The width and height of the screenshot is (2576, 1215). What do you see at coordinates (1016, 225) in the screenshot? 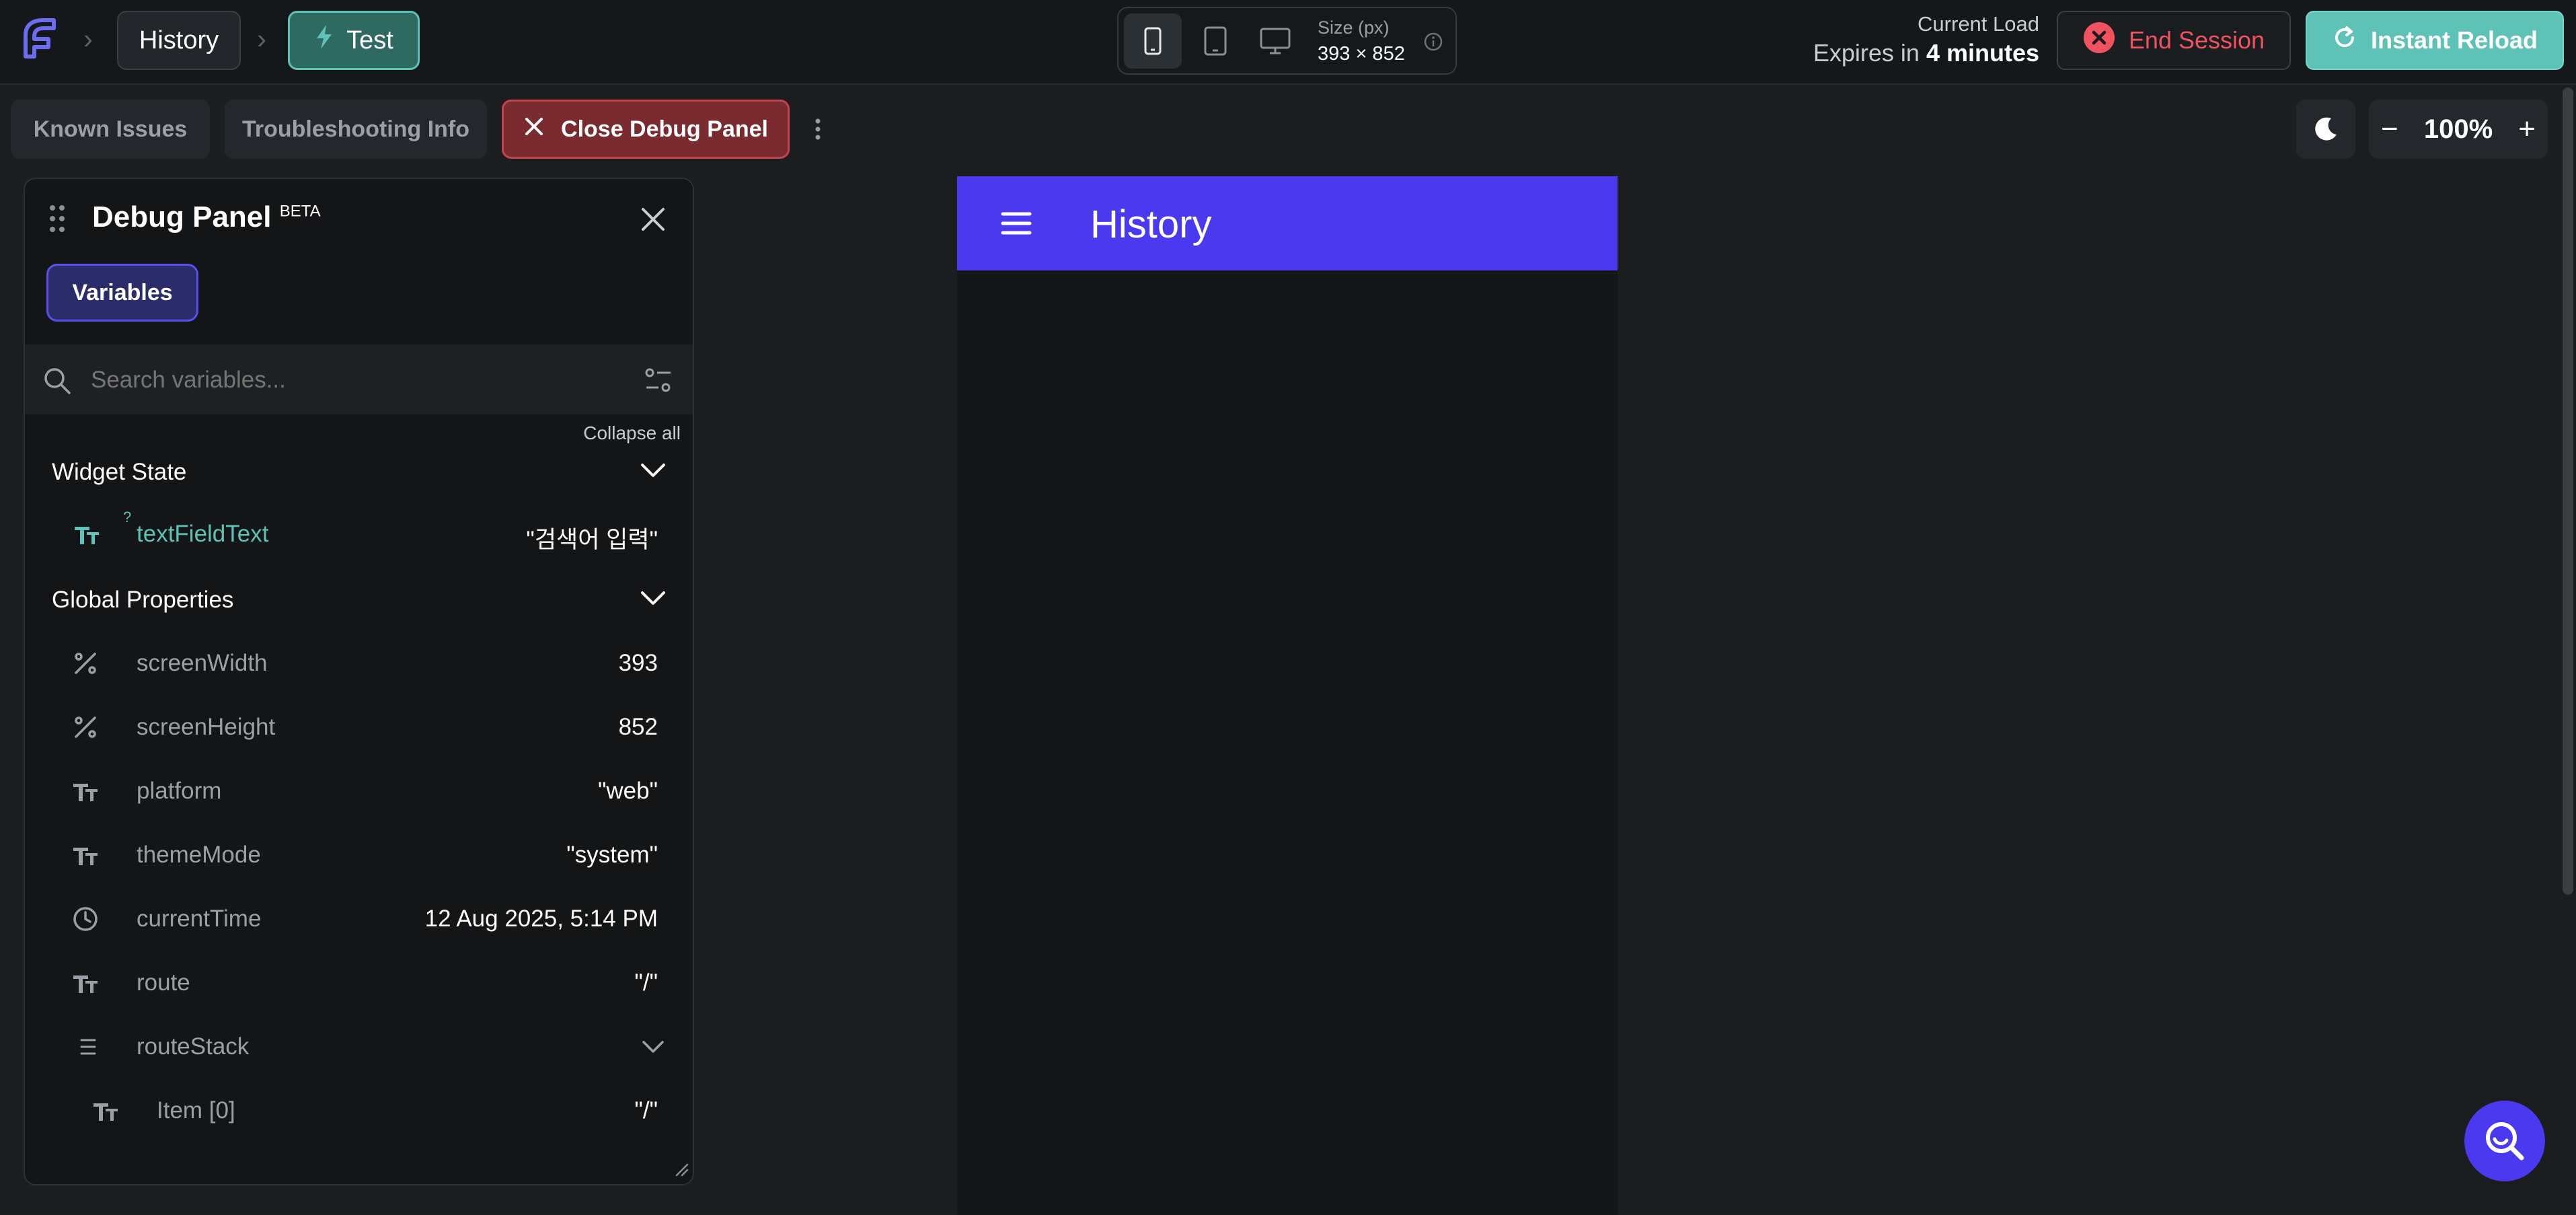
I see `menu-icon` at bounding box center [1016, 225].